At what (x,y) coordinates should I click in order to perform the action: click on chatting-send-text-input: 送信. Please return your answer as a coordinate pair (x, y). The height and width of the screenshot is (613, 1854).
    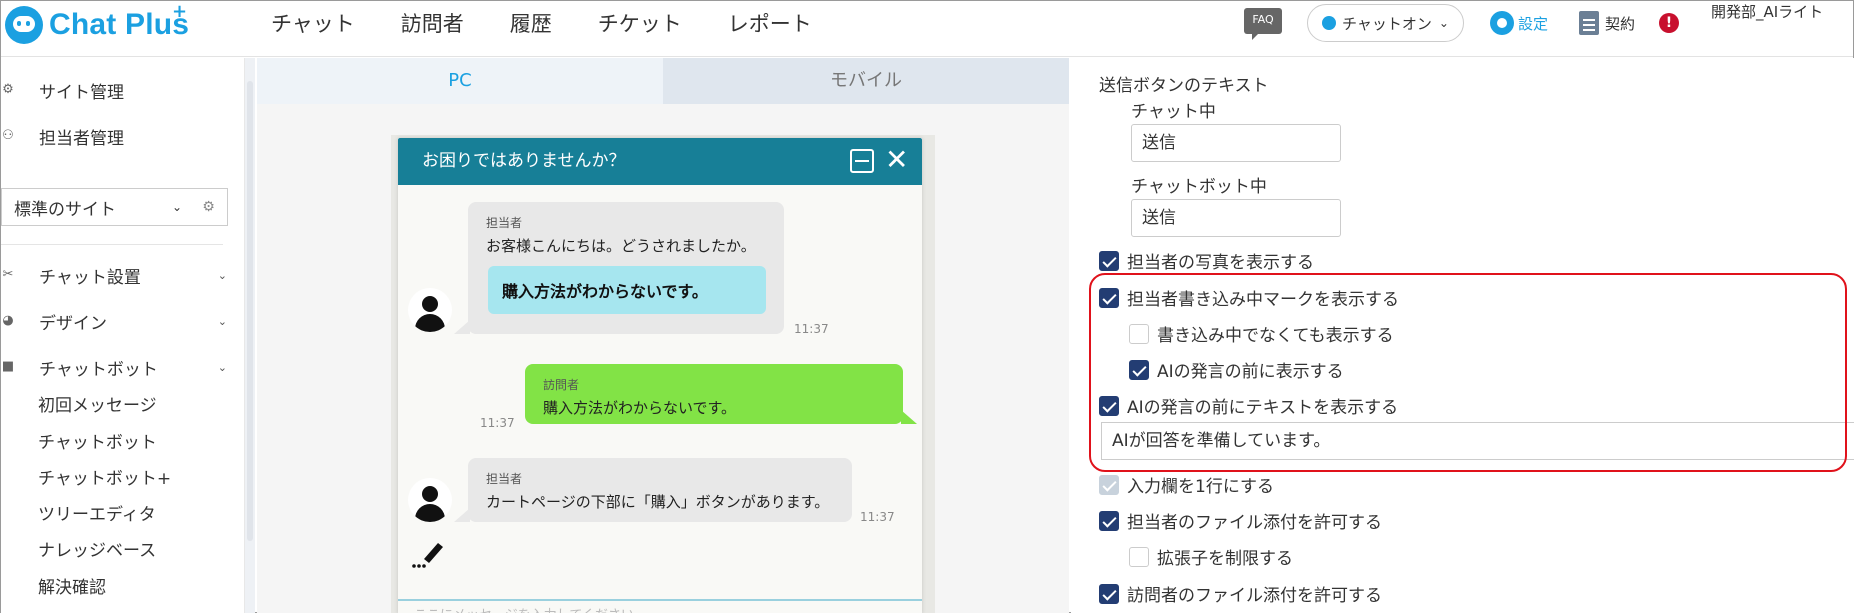
    Looking at the image, I should click on (1236, 143).